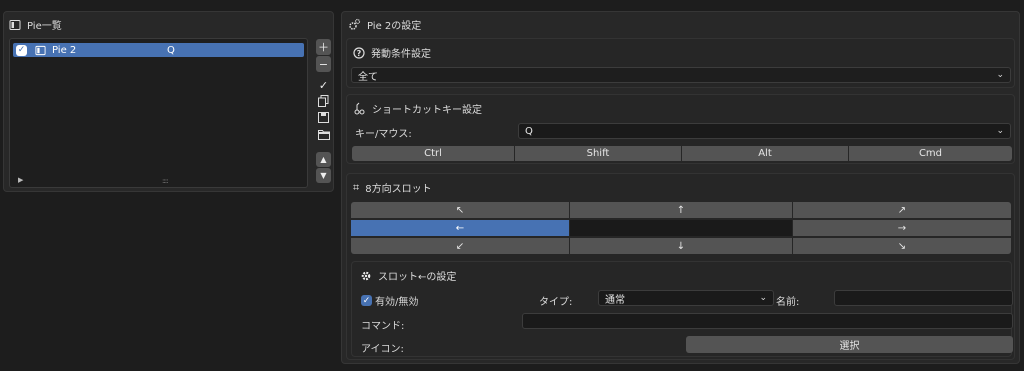 Image resolution: width=1024 pixels, height=371 pixels. I want to click on folder-icon, so click(323, 134).